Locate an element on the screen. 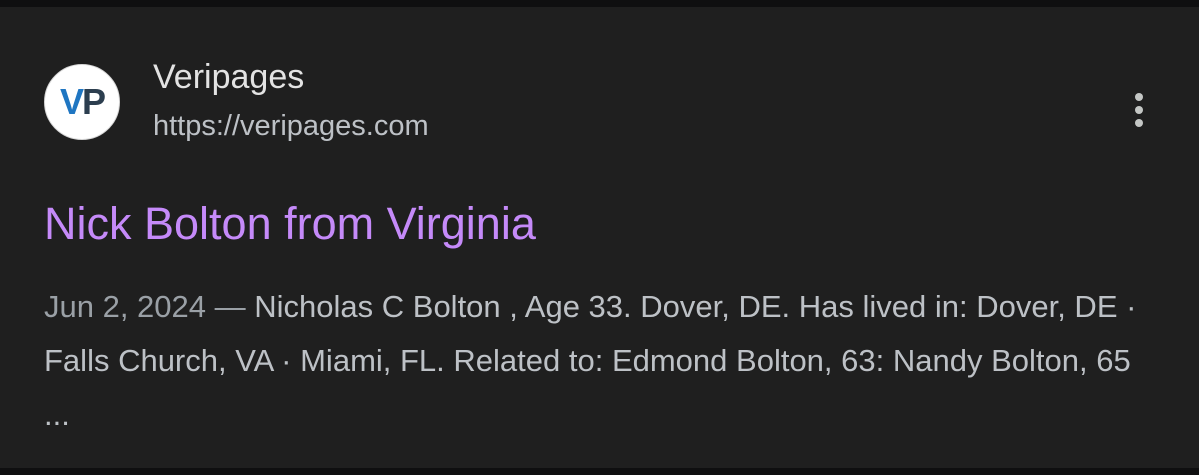 This screenshot has height=475, width=1199. site-url: https://veripages.com is located at coordinates (291, 126).